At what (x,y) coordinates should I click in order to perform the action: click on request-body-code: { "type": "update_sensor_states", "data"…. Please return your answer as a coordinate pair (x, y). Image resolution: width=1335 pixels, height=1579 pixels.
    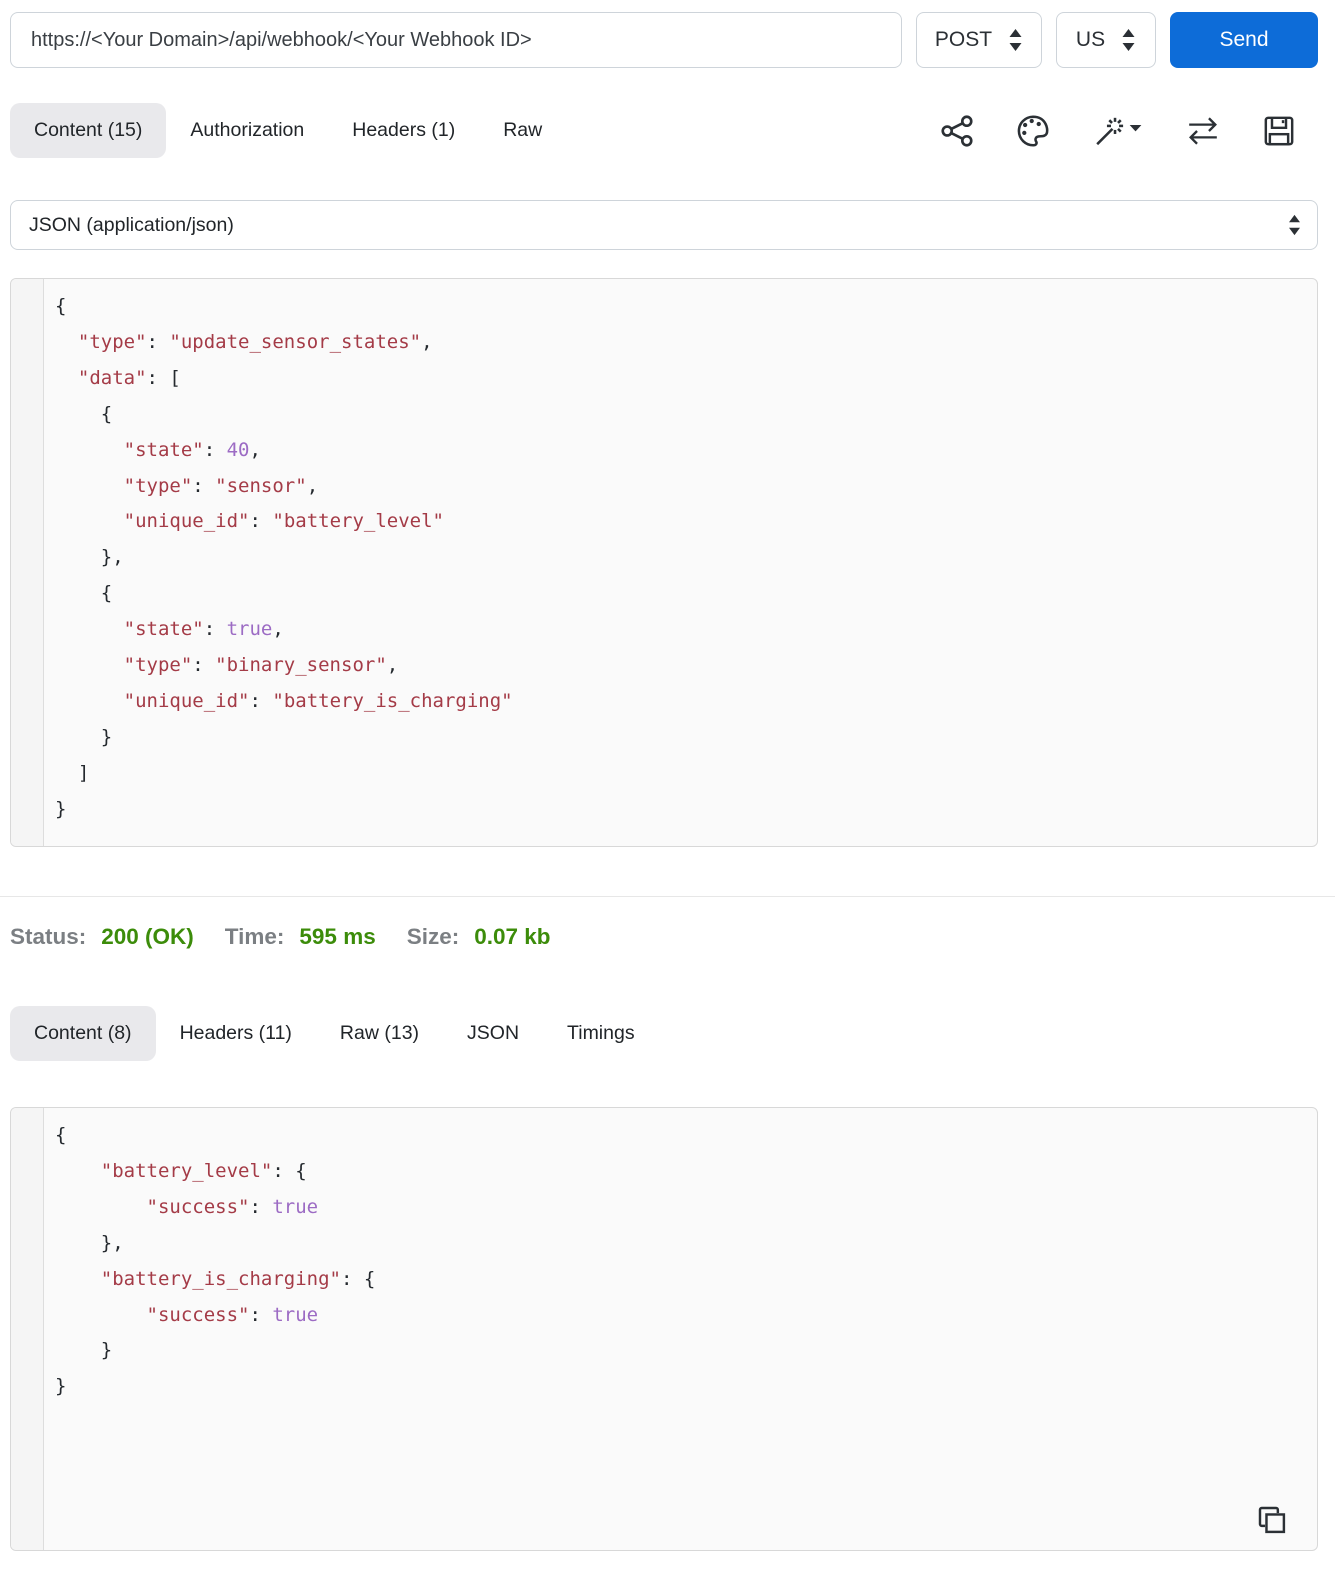
    Looking at the image, I should click on (278, 562).